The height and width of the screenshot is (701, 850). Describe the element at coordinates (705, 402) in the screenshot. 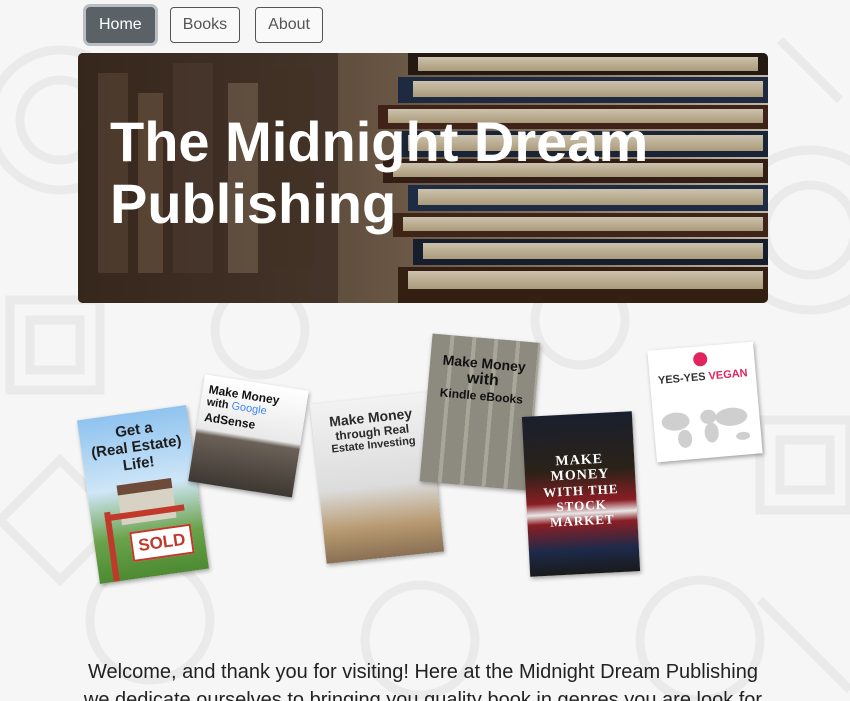

I see `book-cover-yes-yes-vegan: YES-YES VEGAN` at that location.